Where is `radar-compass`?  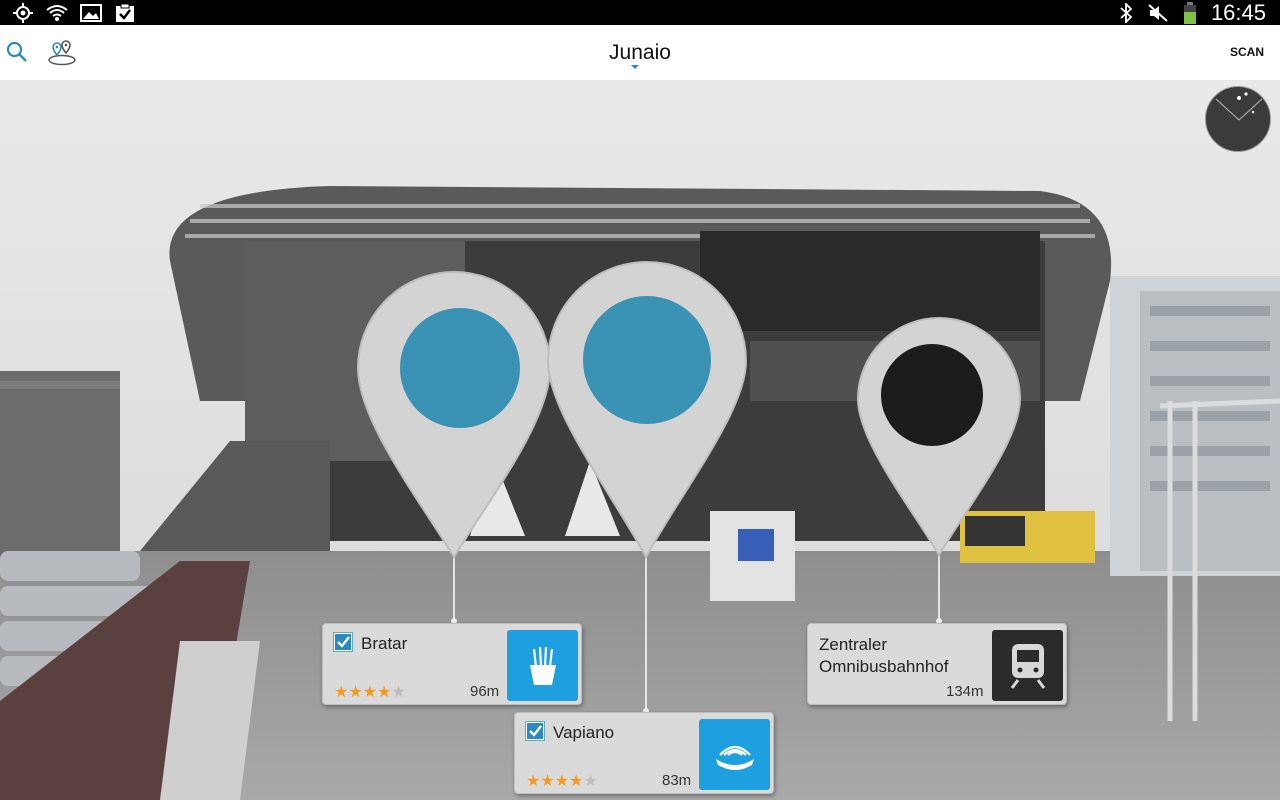
radar-compass is located at coordinates (1238, 119).